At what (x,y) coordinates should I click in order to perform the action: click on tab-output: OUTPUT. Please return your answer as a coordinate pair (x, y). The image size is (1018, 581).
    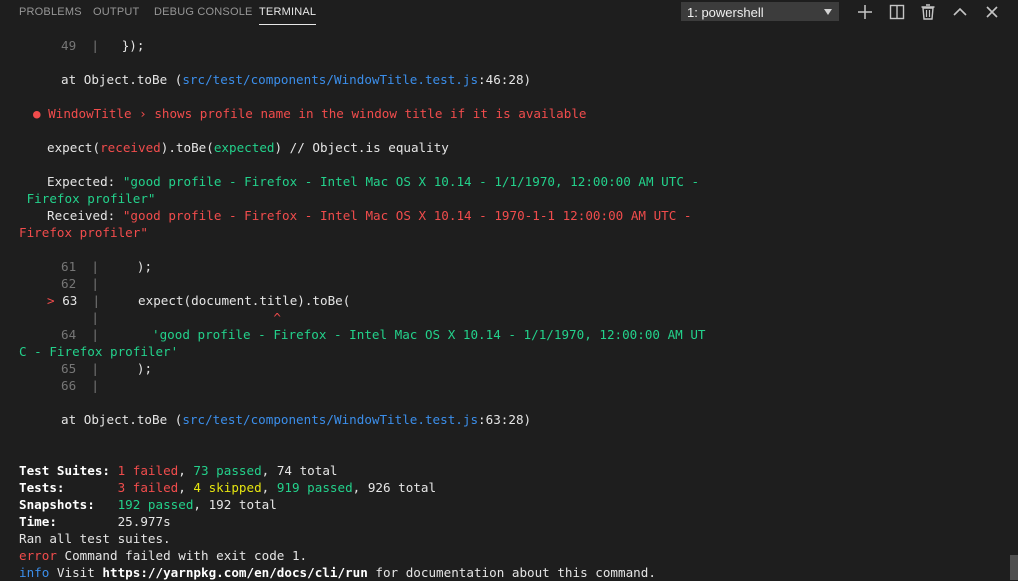
    Looking at the image, I should click on (116, 13).